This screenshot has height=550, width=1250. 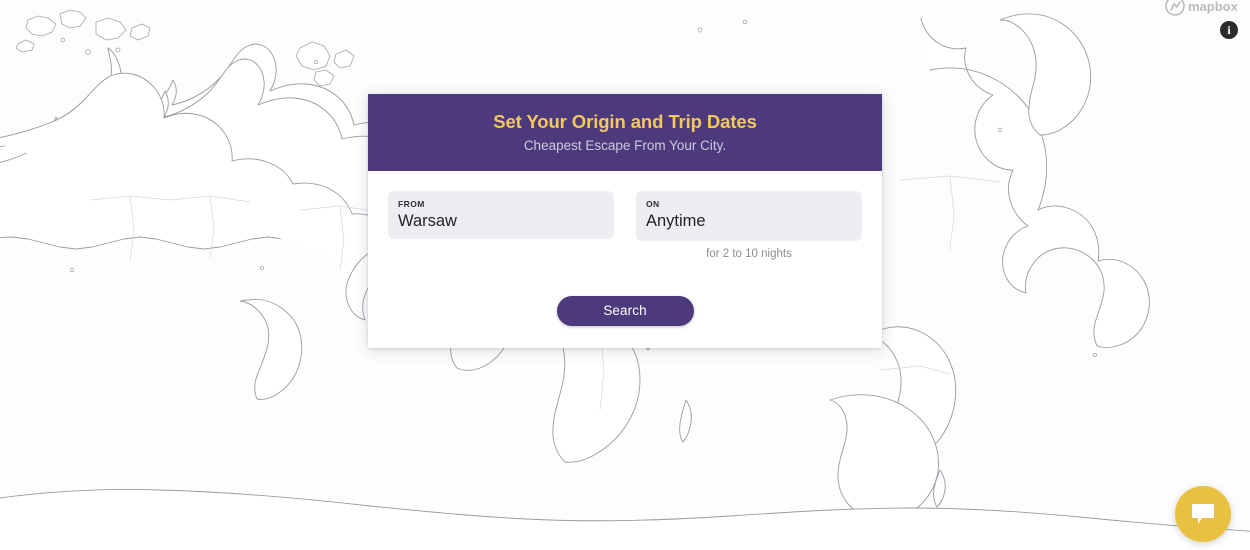 I want to click on from-field-label: FROM, so click(x=411, y=203).